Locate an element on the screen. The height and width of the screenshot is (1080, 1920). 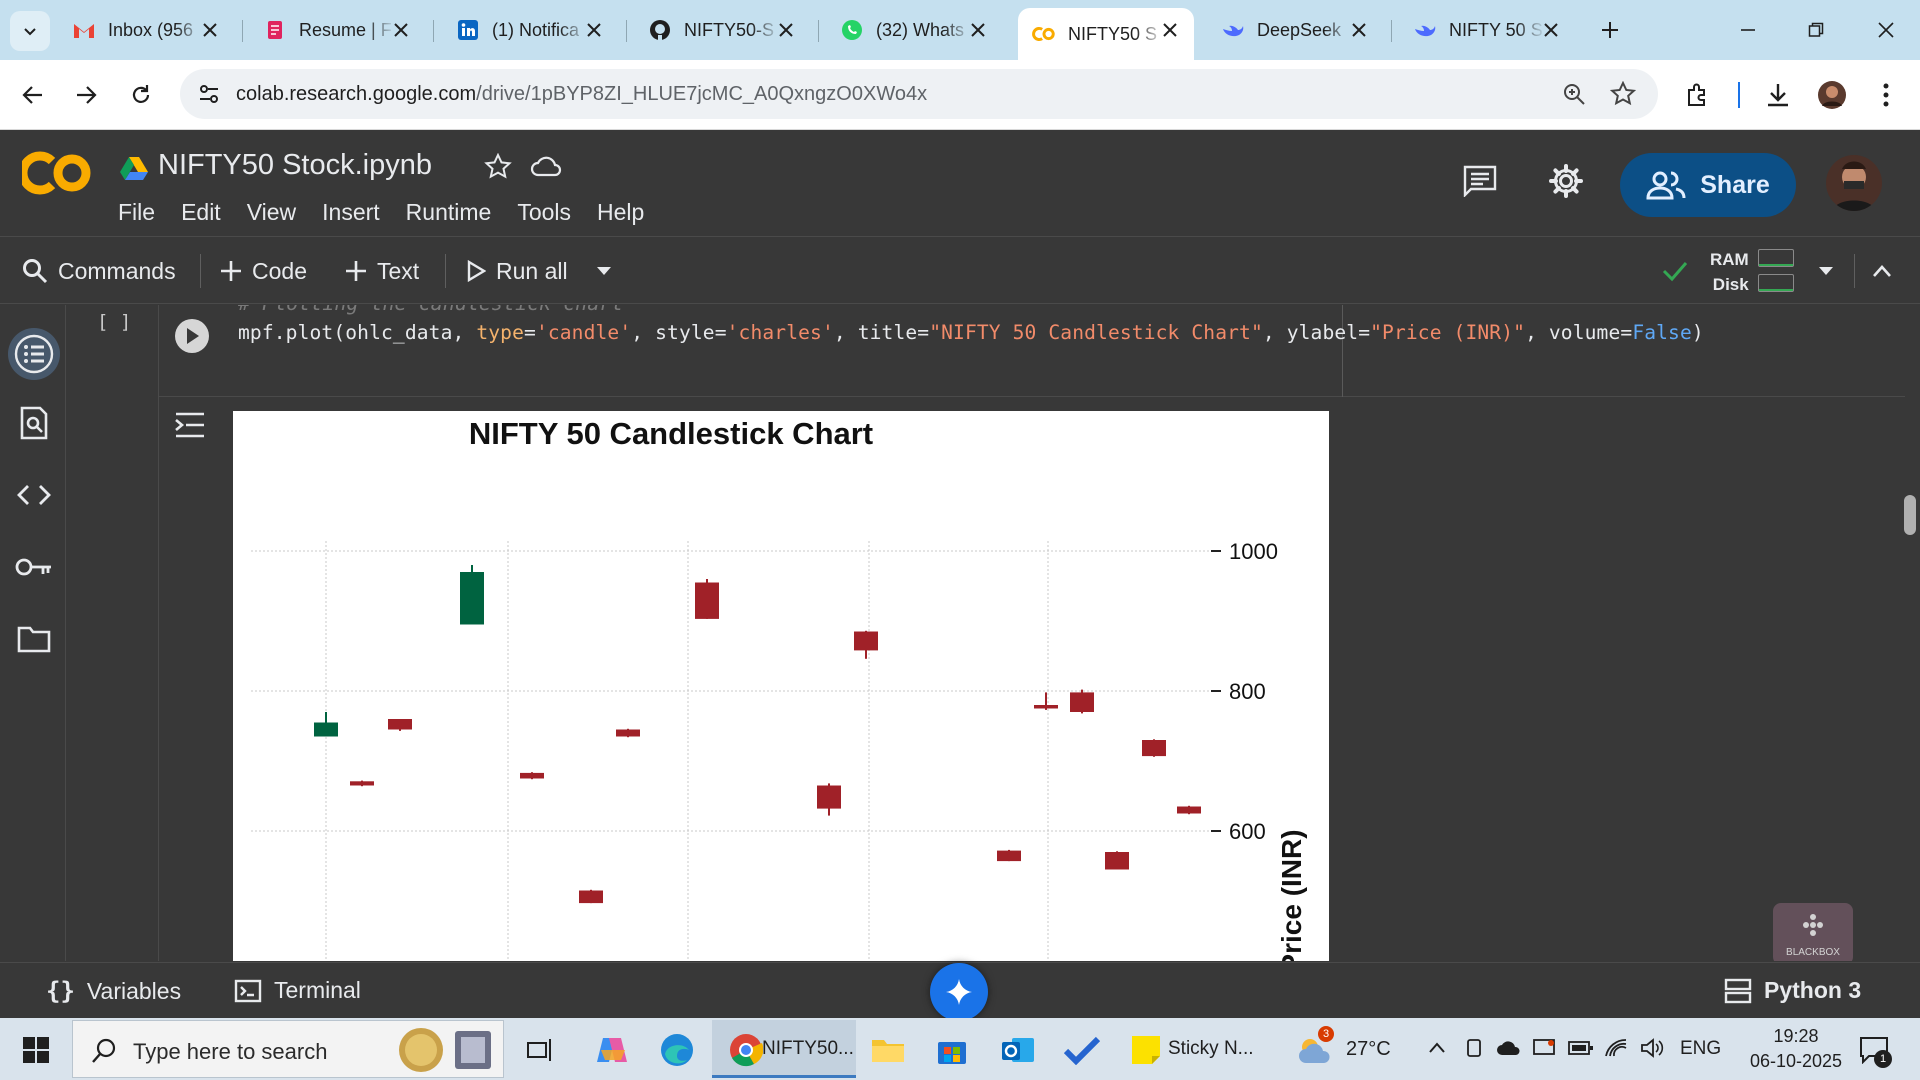
store-icon is located at coordinates (952, 1053).